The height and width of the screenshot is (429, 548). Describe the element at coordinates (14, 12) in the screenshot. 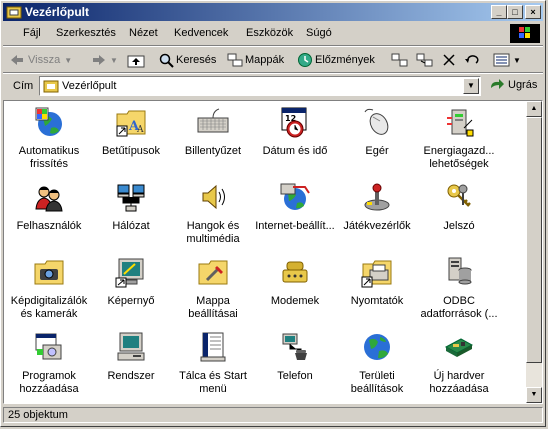

I see `control-panel-icon` at that location.